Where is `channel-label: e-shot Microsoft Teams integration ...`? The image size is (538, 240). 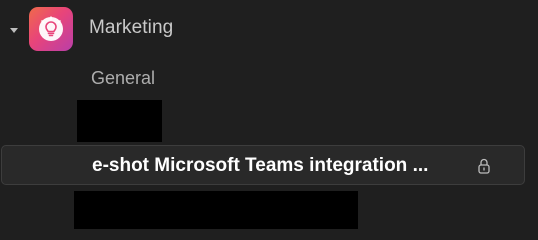
channel-label: e-shot Microsoft Teams integration ... is located at coordinates (260, 165).